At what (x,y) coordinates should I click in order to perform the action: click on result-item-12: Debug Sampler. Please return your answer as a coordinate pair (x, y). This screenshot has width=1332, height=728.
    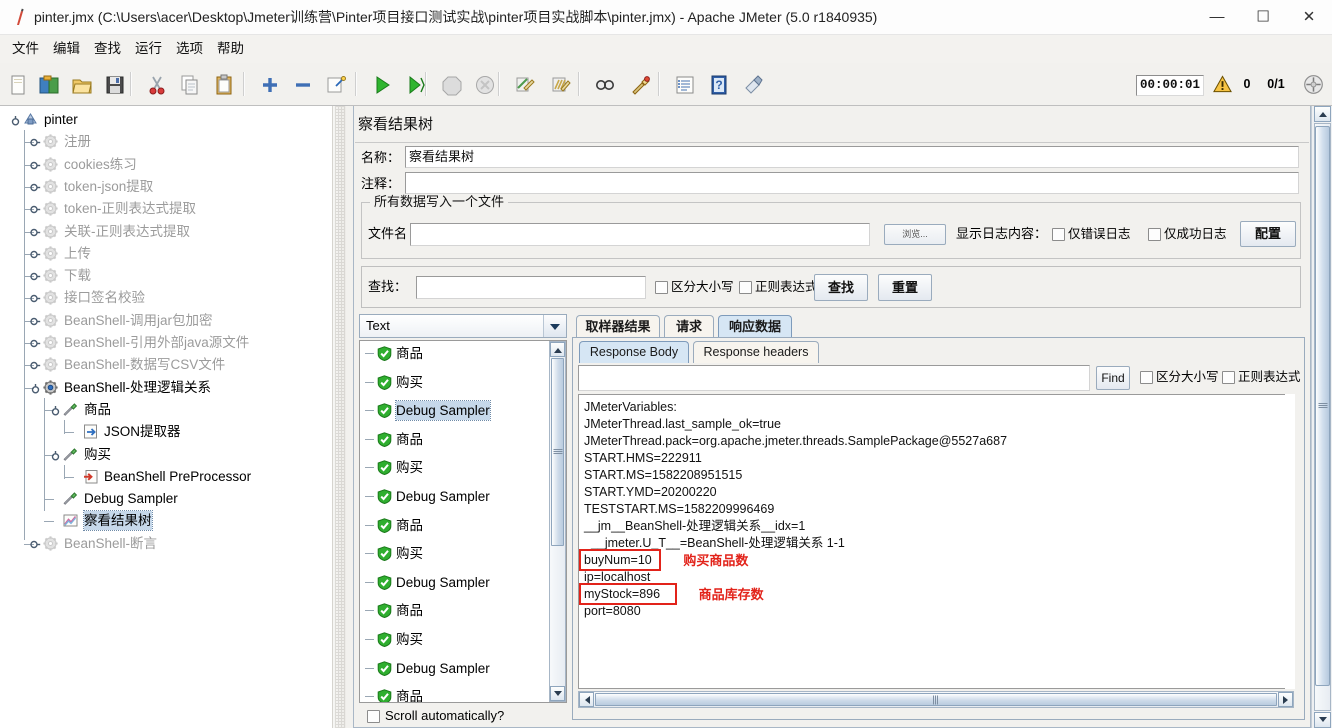
    Looking at the image, I should click on (454, 668).